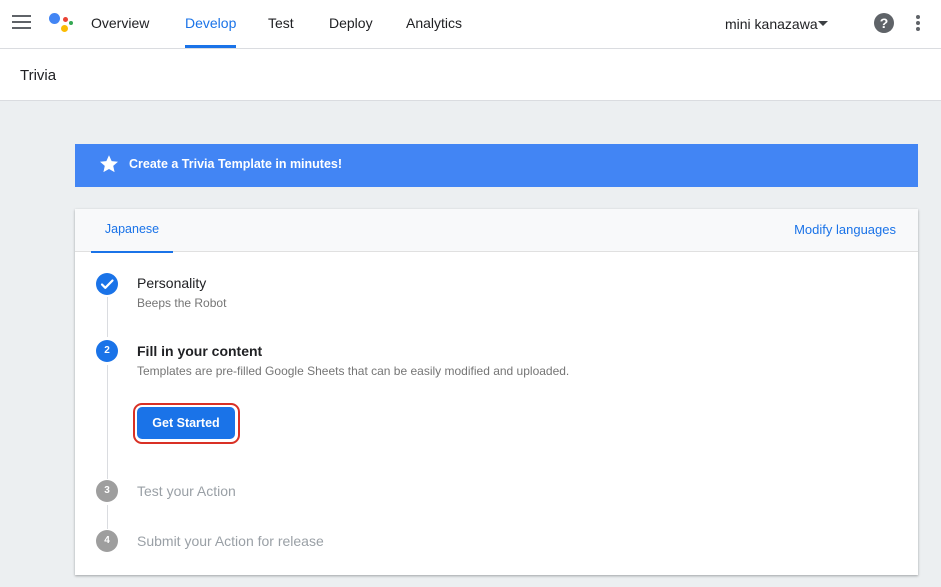  I want to click on modify-languages-link: Modify languages, so click(845, 229).